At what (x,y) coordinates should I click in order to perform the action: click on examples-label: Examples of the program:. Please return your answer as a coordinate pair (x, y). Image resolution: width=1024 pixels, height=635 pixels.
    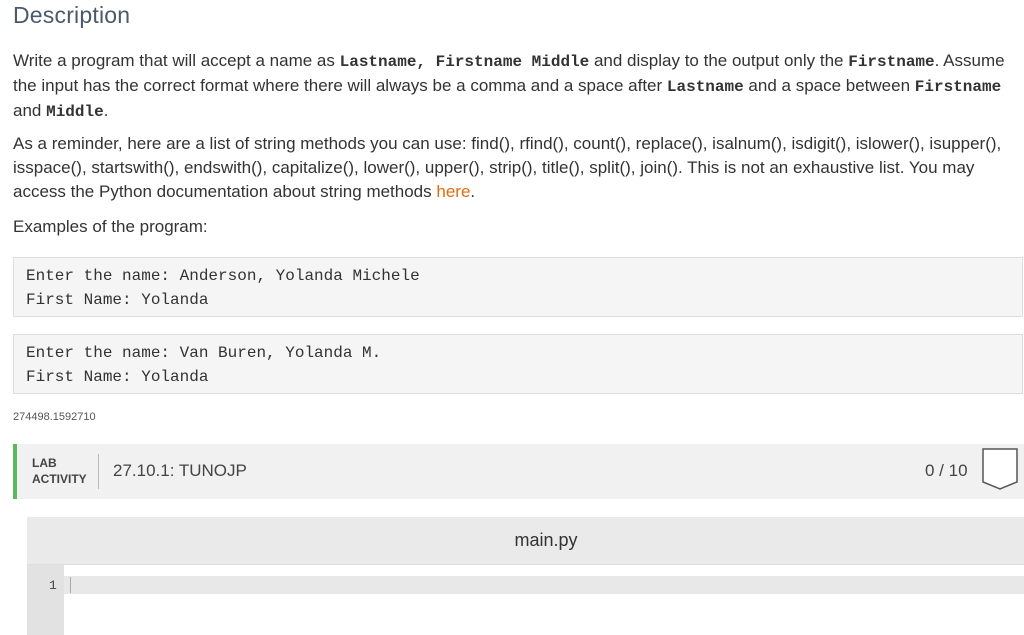
    Looking at the image, I should click on (110, 226).